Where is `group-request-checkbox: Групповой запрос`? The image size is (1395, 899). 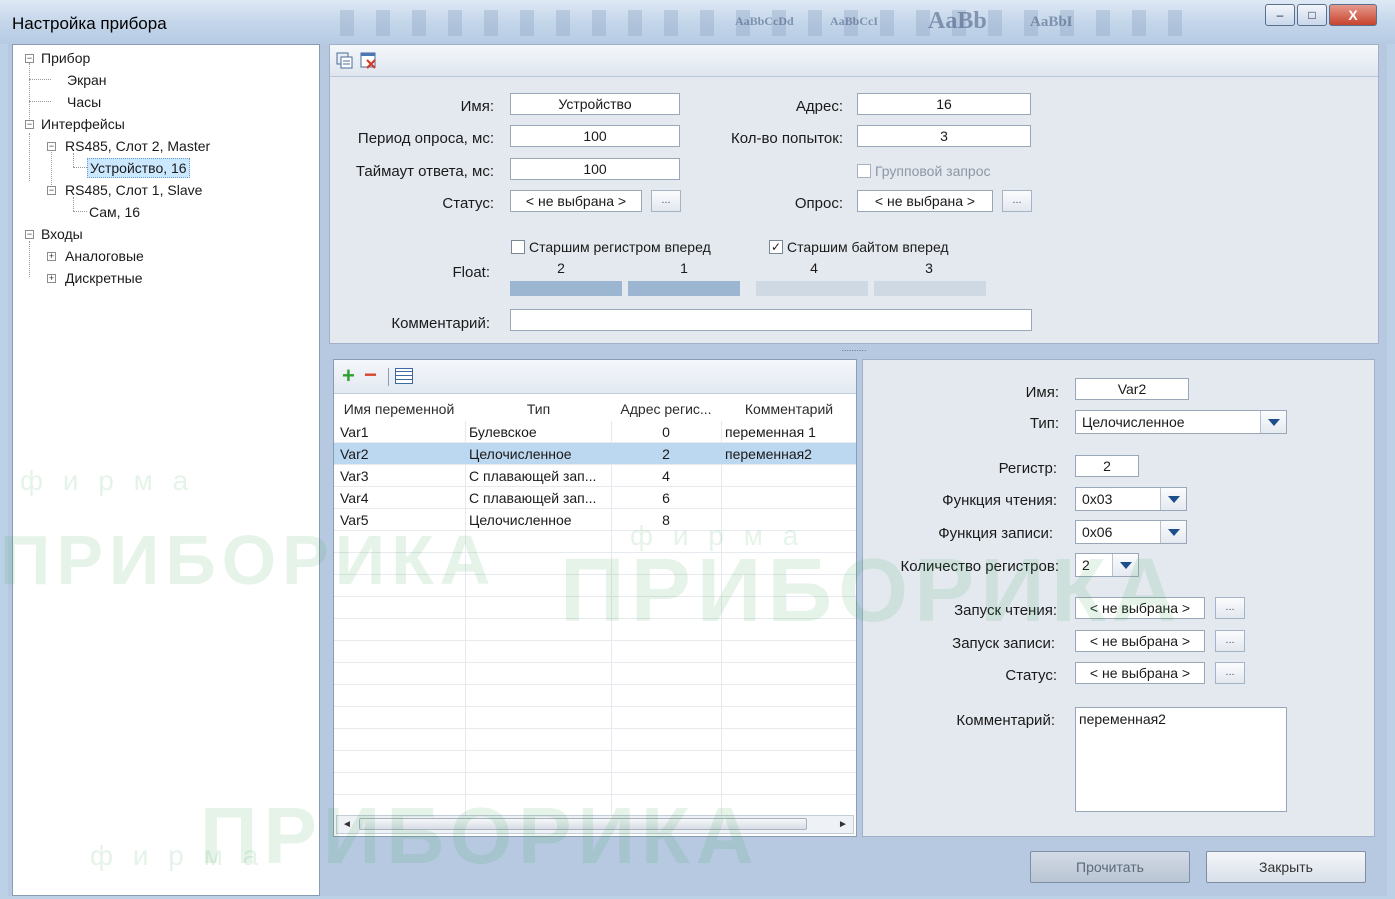
group-request-checkbox: Групповой запрос is located at coordinates (924, 171).